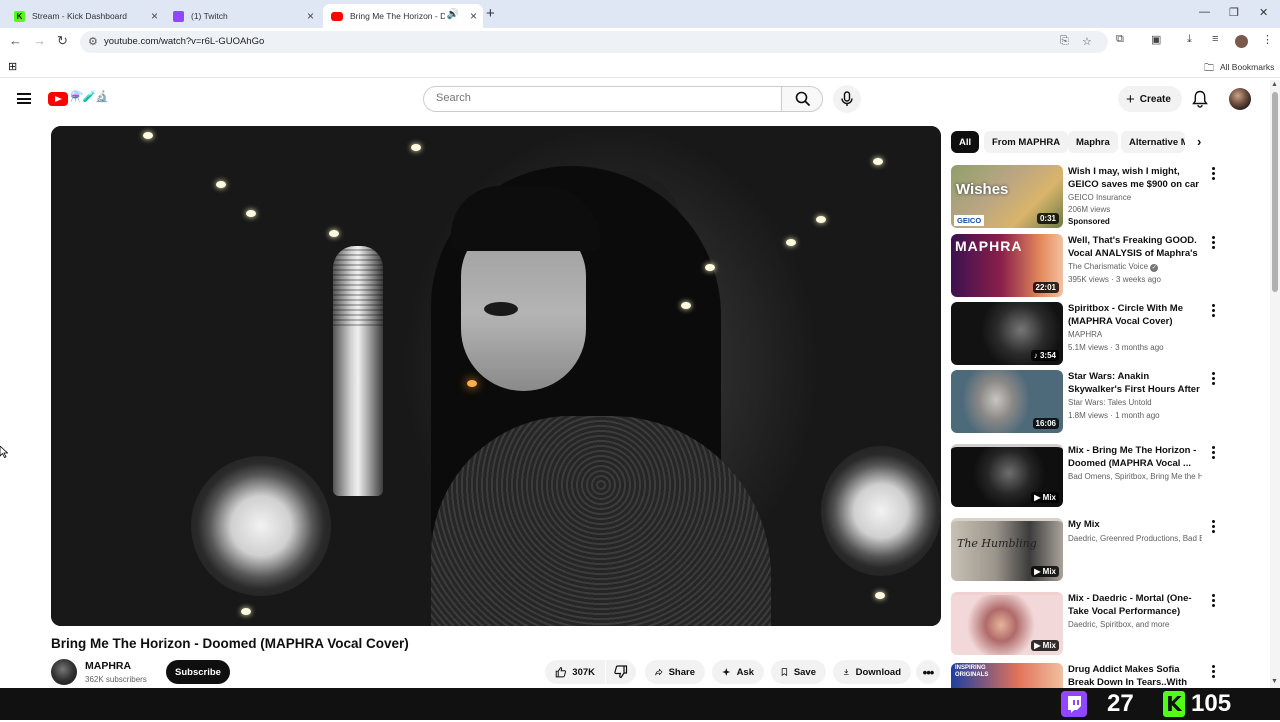 The height and width of the screenshot is (722, 1280). I want to click on restore-icon: ❐, so click(1234, 12).